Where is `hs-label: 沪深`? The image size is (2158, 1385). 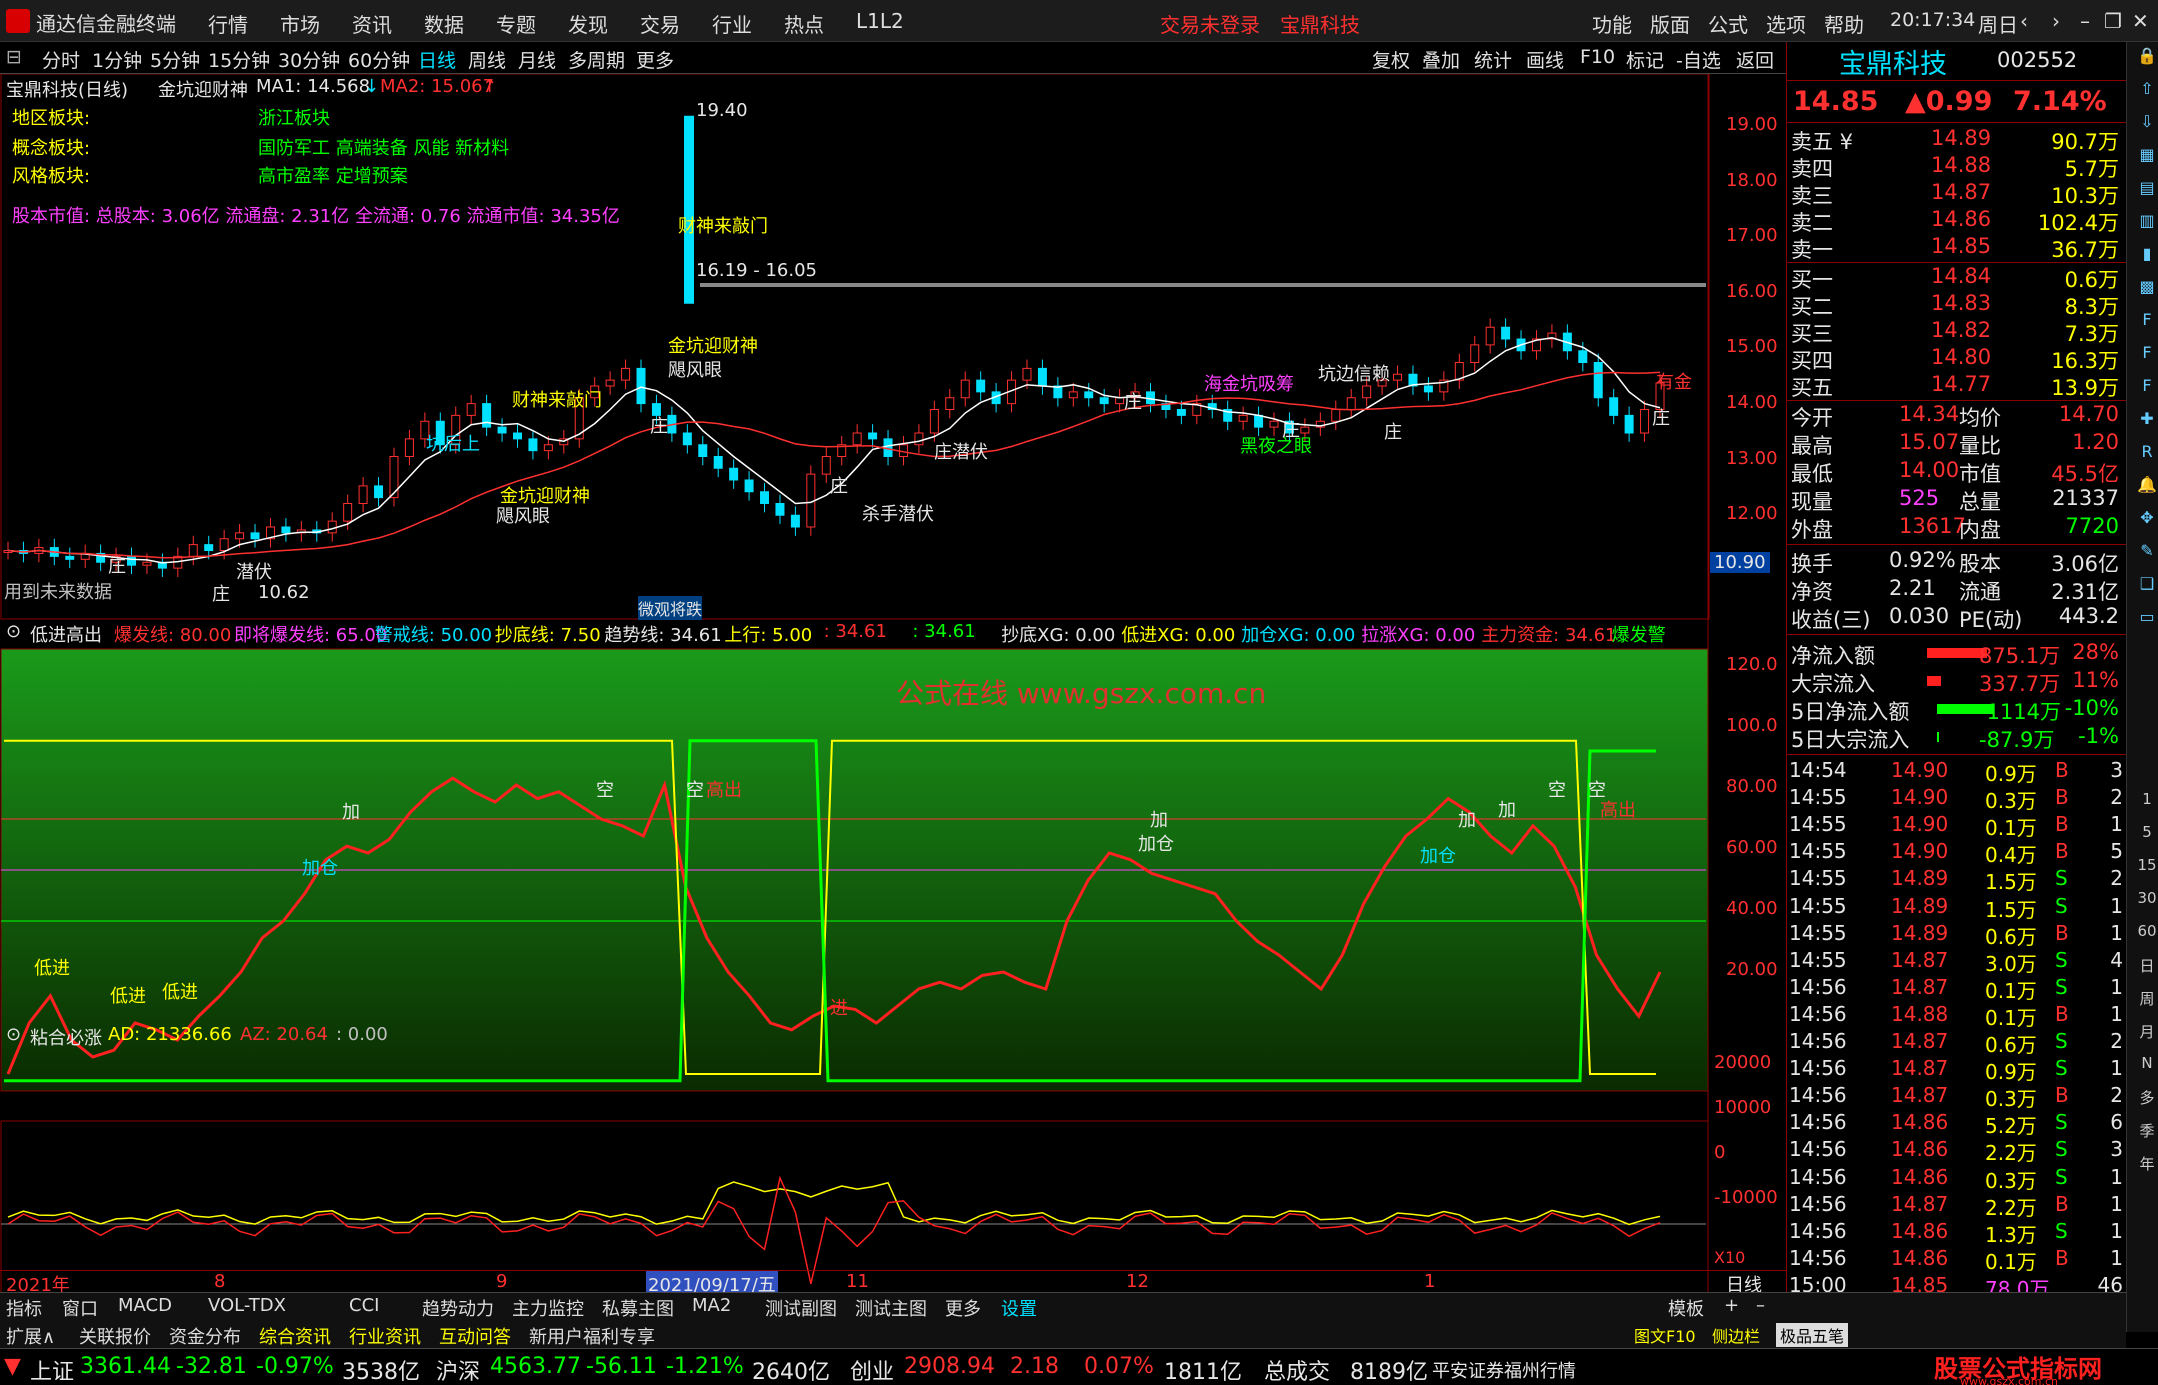 hs-label: 沪深 is located at coordinates (458, 1369).